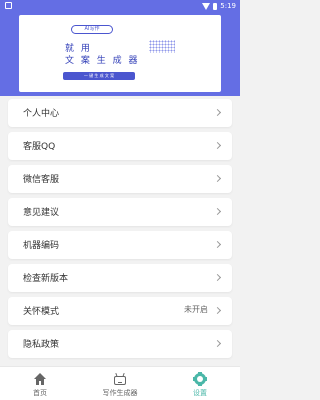  I want to click on menu-item-label: 检查新版本, so click(46, 279).